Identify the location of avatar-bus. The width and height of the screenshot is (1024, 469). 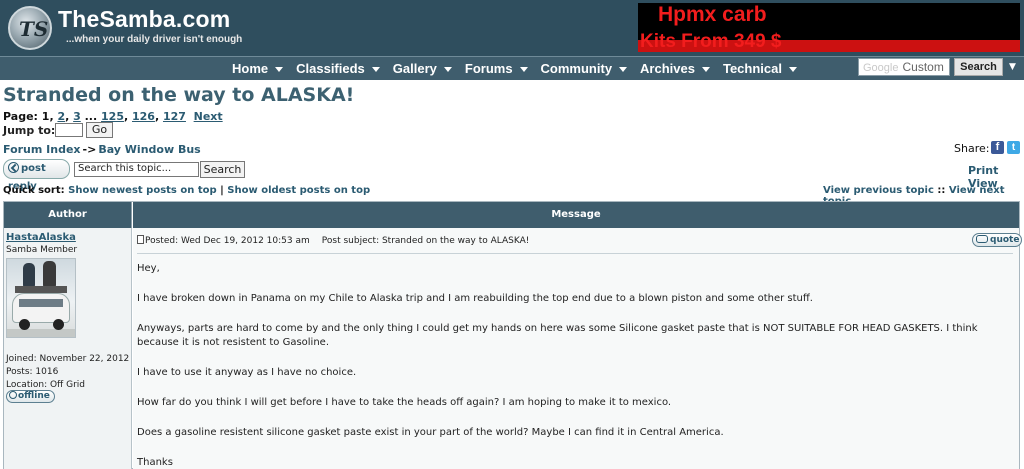
(41, 308).